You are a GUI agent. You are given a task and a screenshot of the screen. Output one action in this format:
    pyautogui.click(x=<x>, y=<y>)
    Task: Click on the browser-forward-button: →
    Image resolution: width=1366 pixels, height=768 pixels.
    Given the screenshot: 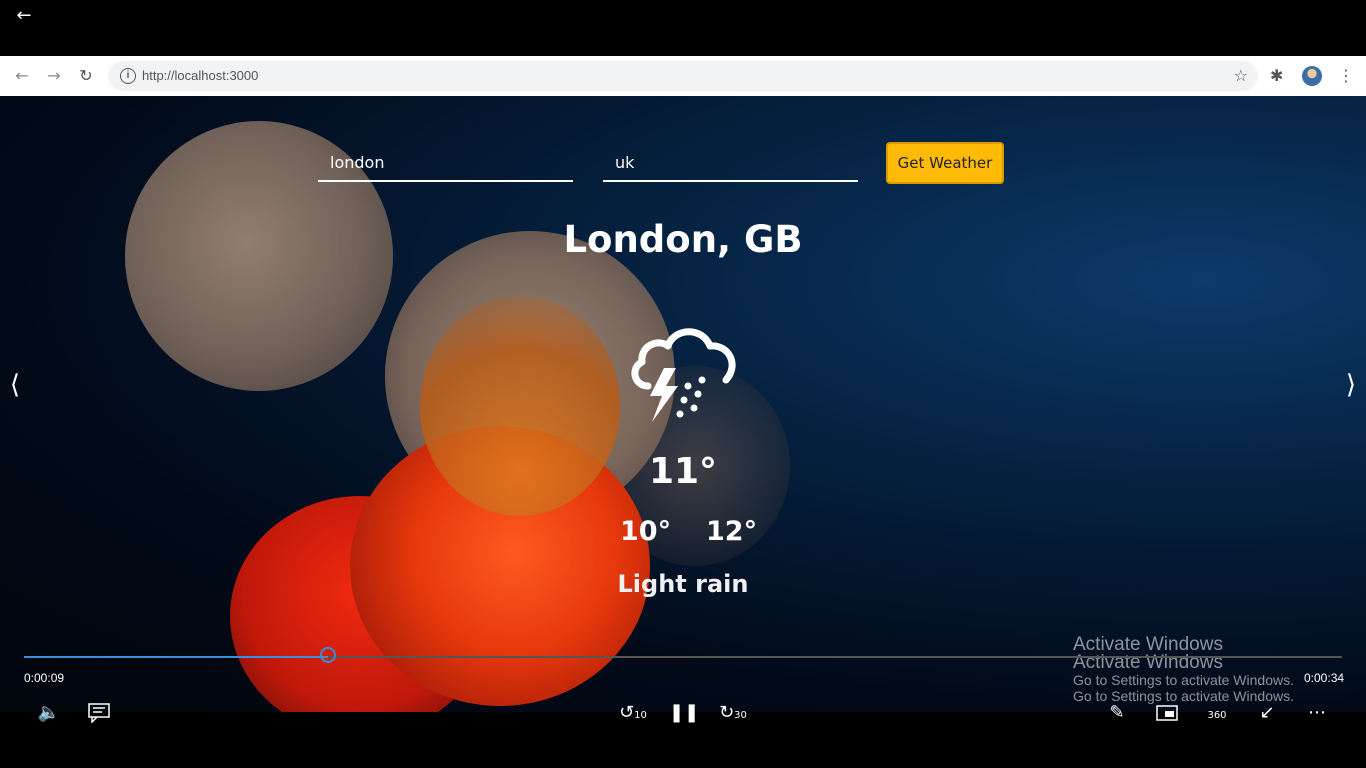 What is the action you would take?
    pyautogui.click(x=54, y=76)
    